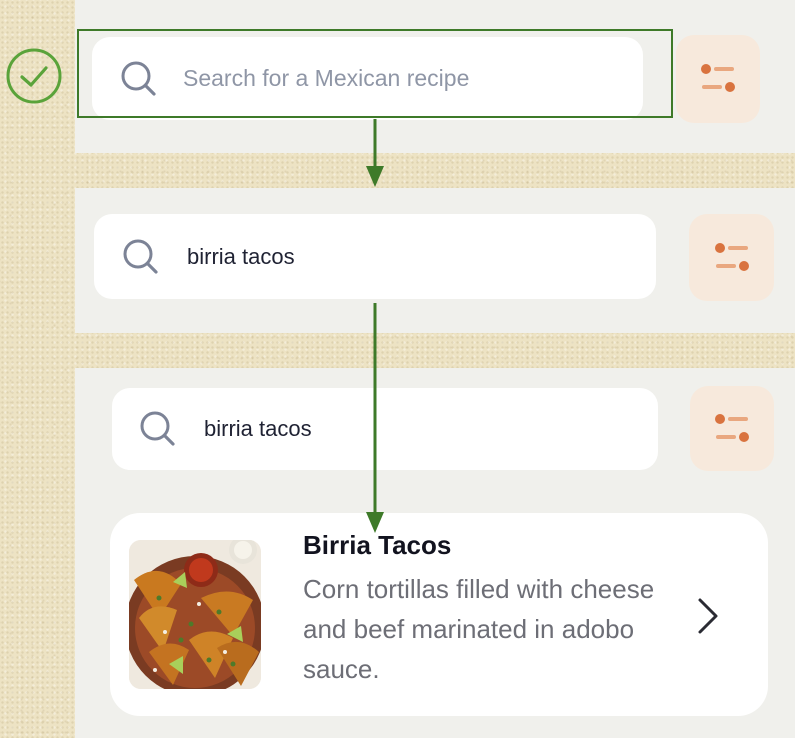 Image resolution: width=795 pixels, height=738 pixels. Describe the element at coordinates (377, 545) in the screenshot. I see `recipe-title: Birria Tacos` at that location.